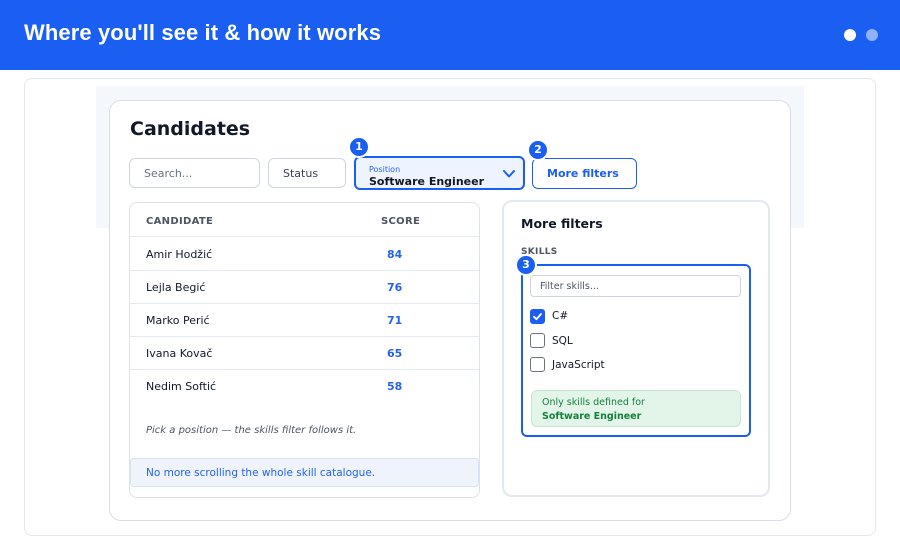 The height and width of the screenshot is (560, 900). What do you see at coordinates (304, 236) in the screenshot?
I see `header-divider` at bounding box center [304, 236].